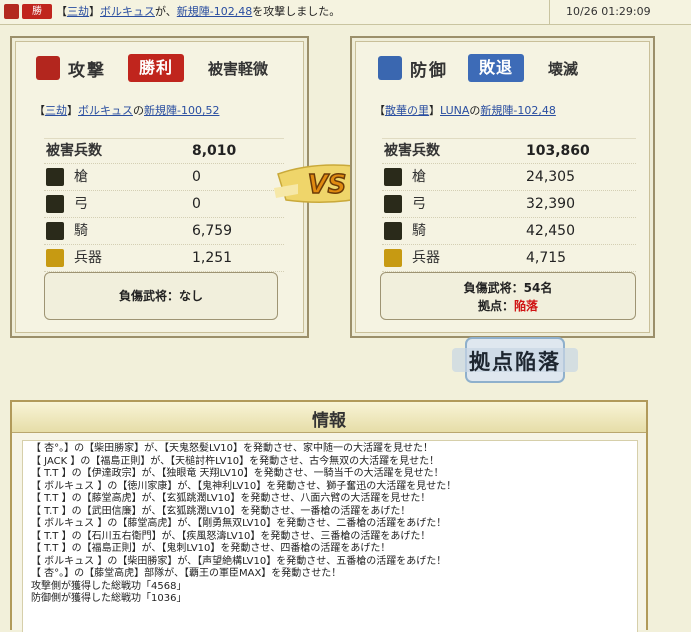  Describe the element at coordinates (164, 231) in the screenshot. I see `attacker-cavalry-row: 騎 6,759` at that location.